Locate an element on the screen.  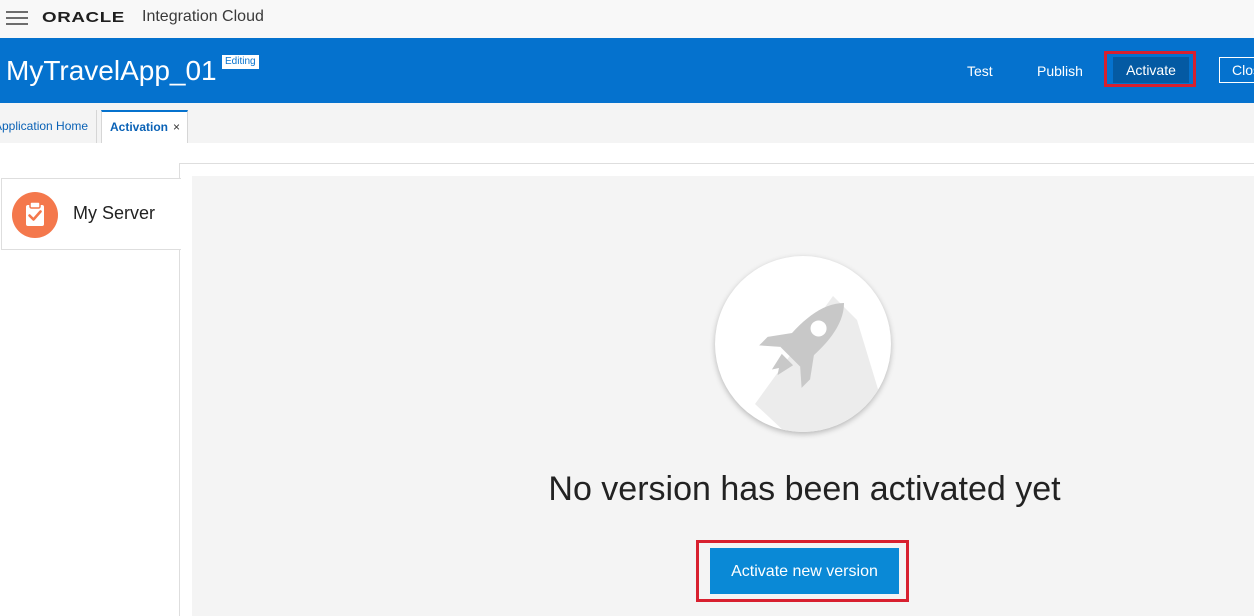
tab-label: Activation is located at coordinates (139, 127).